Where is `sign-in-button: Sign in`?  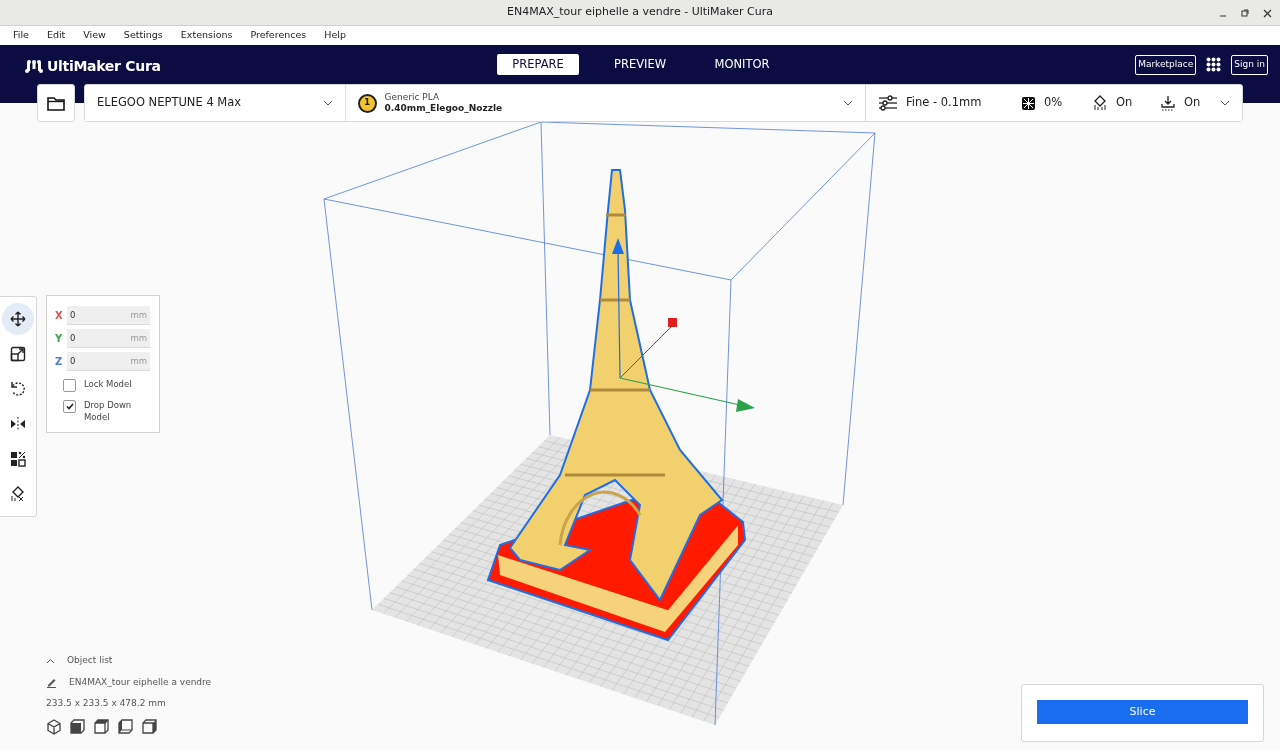
sign-in-button: Sign in is located at coordinates (1249, 65).